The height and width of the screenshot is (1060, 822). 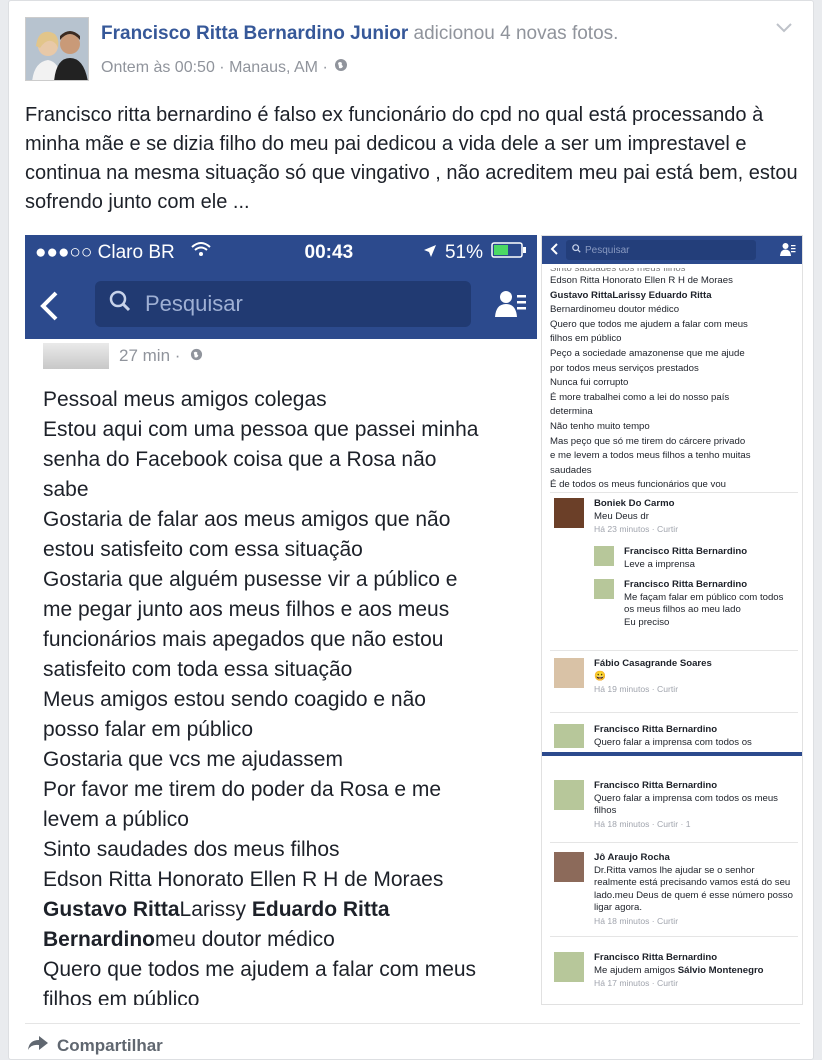 What do you see at coordinates (245, 939) in the screenshot?
I see `plain-name: meu doutor médico` at bounding box center [245, 939].